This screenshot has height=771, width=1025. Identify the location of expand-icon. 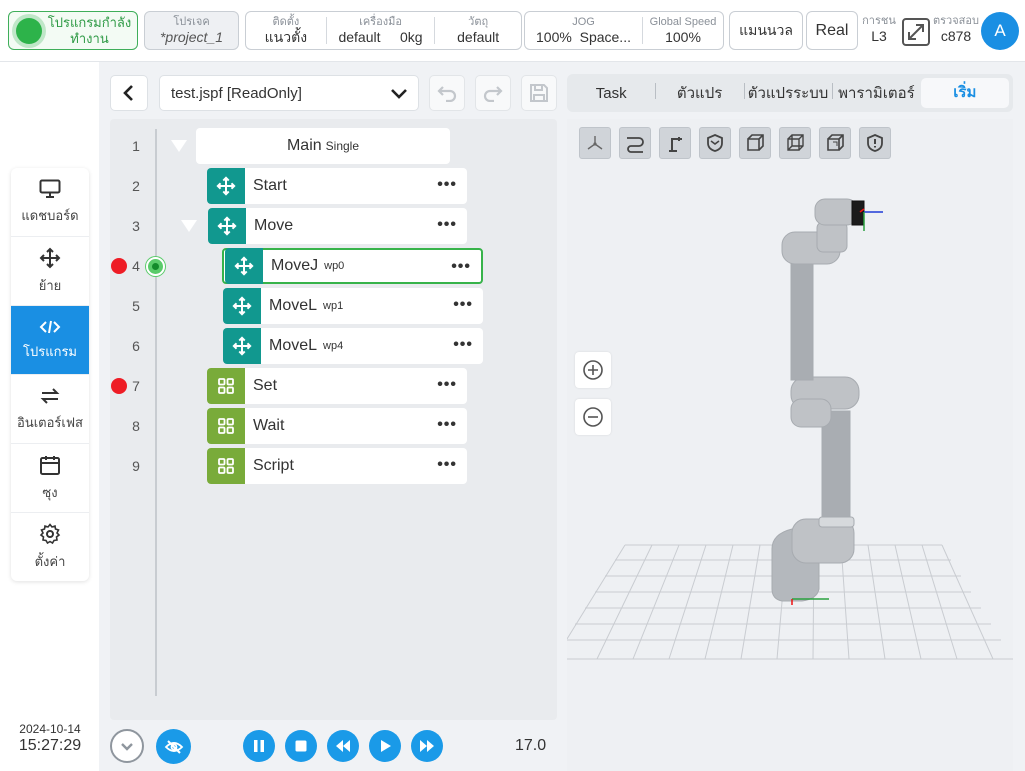
(916, 32).